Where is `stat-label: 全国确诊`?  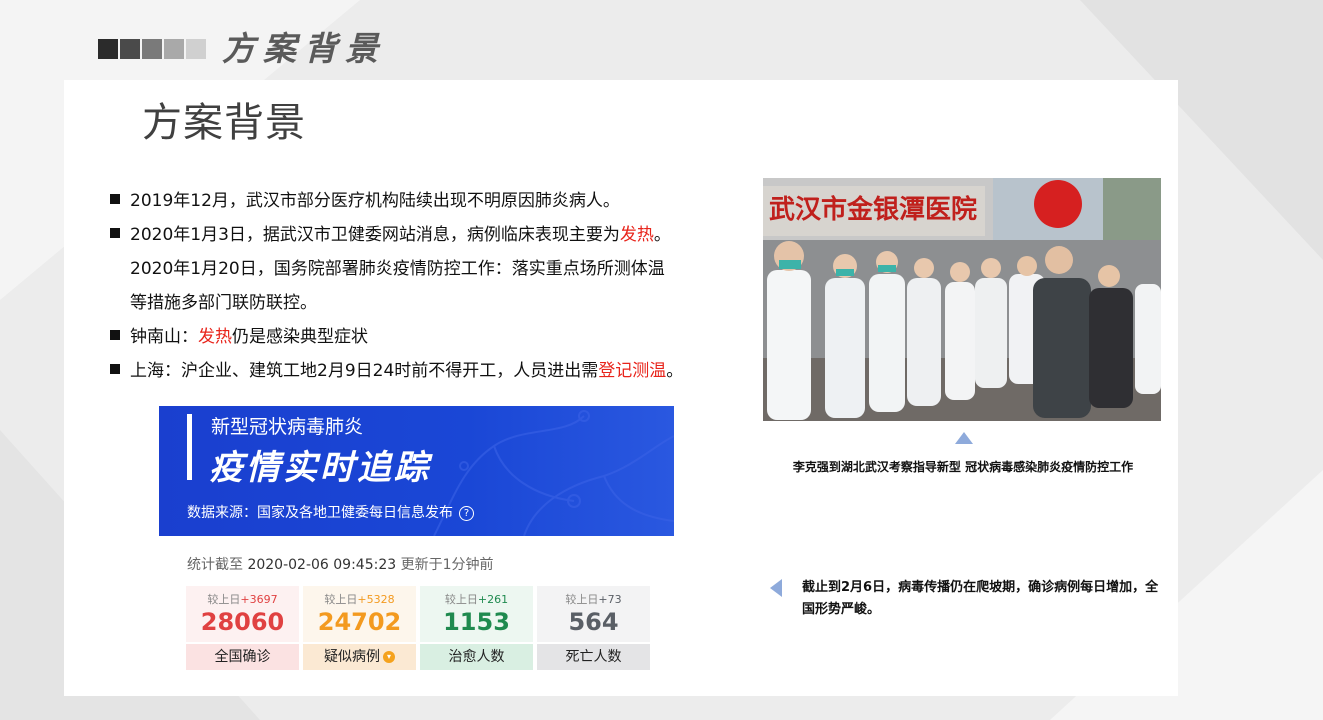 stat-label: 全国确诊 is located at coordinates (242, 657).